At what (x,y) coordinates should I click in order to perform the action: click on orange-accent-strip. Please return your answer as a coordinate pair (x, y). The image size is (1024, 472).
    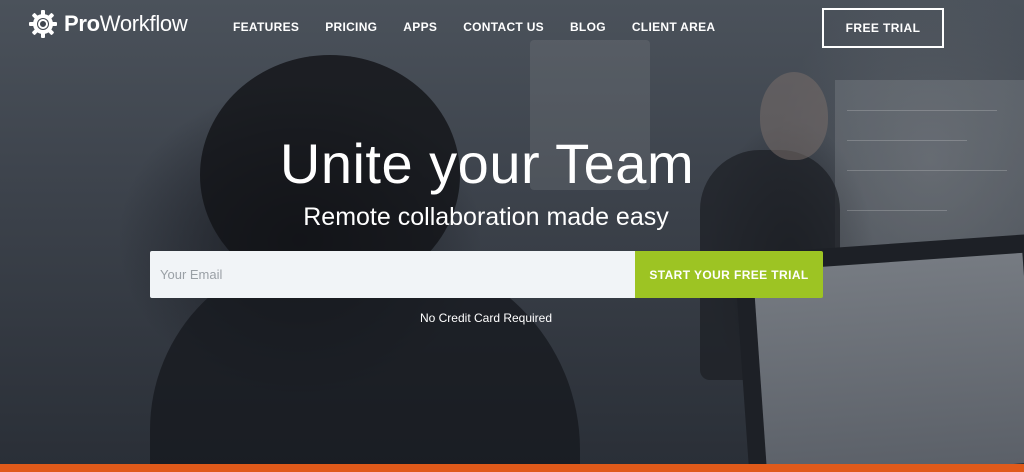
    Looking at the image, I should click on (512, 468).